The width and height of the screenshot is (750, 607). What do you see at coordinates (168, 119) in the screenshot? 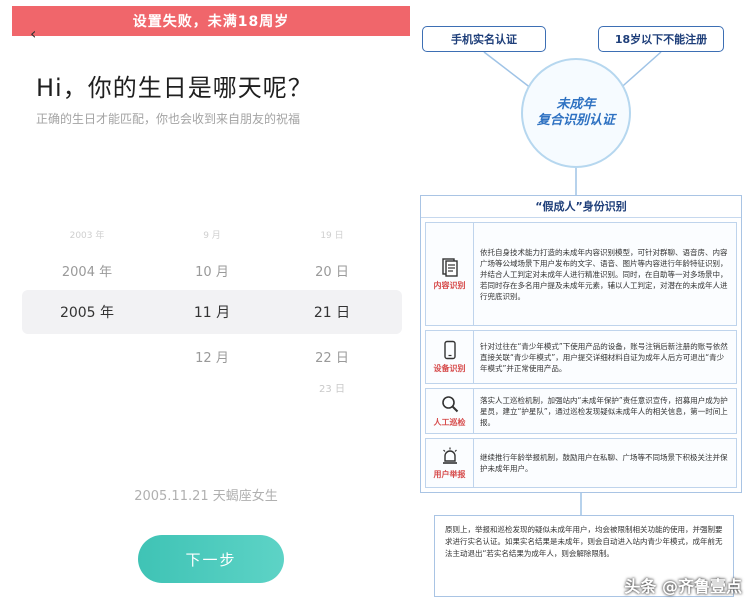
I see `page-subtitle: 正确的生日才能匹配，你也会收到来自朋友的祝福` at bounding box center [168, 119].